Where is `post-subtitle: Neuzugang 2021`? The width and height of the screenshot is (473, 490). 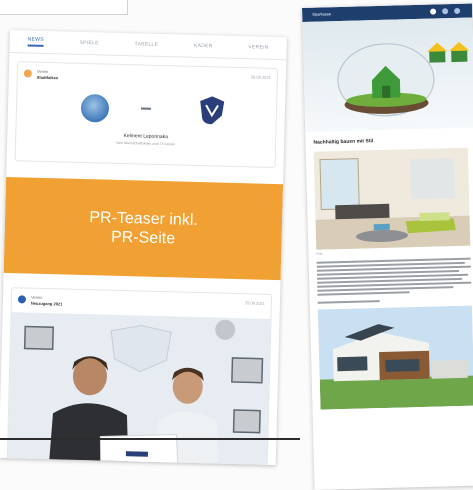
post-subtitle: Neuzugang 2021 is located at coordinates (46, 303).